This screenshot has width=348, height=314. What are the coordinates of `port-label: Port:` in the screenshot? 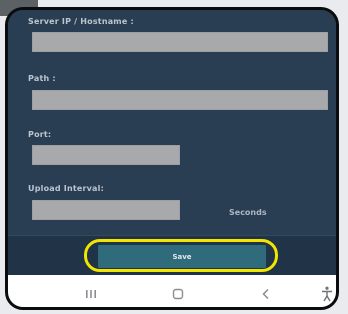 It's located at (40, 134).